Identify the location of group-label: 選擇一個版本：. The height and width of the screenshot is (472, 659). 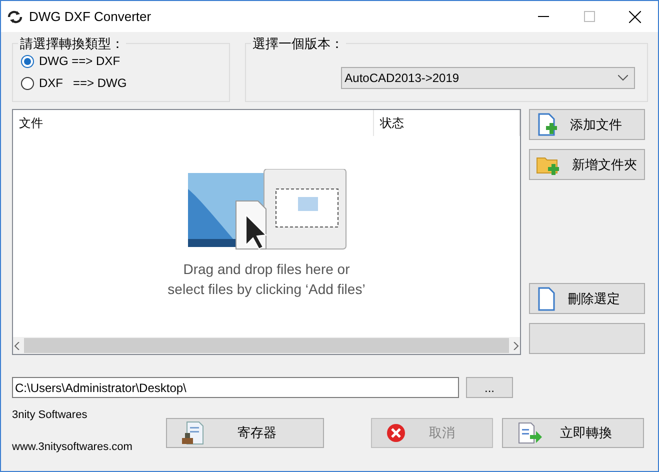
(298, 44).